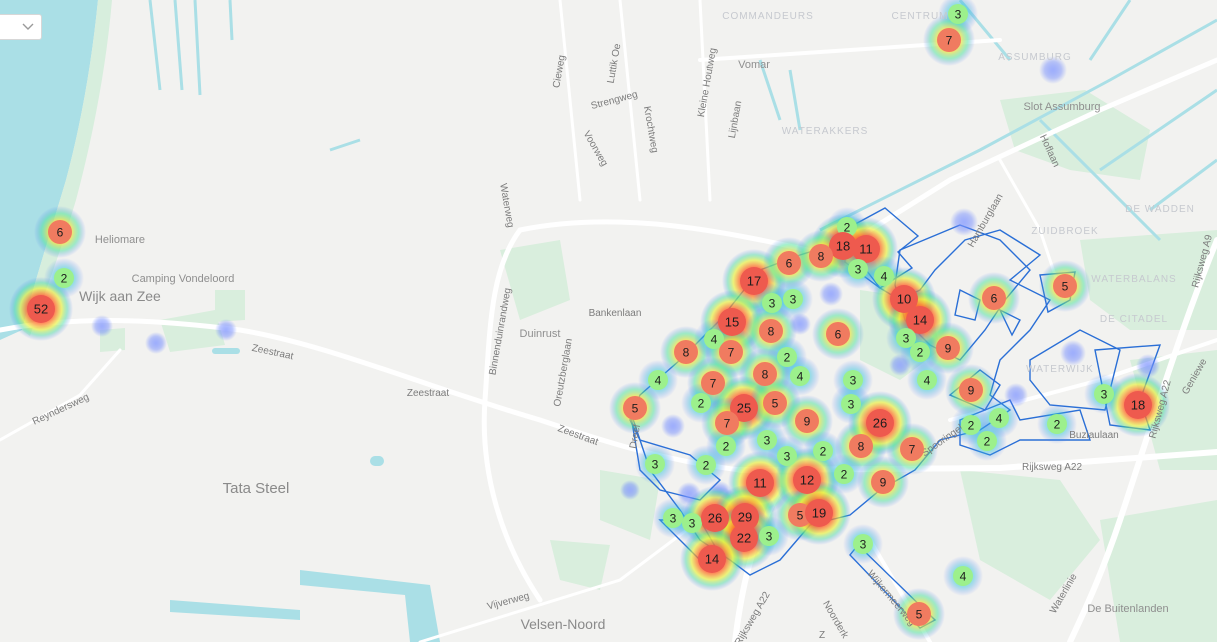 The width and height of the screenshot is (1217, 642). I want to click on cluster-marker: 52, so click(41, 309).